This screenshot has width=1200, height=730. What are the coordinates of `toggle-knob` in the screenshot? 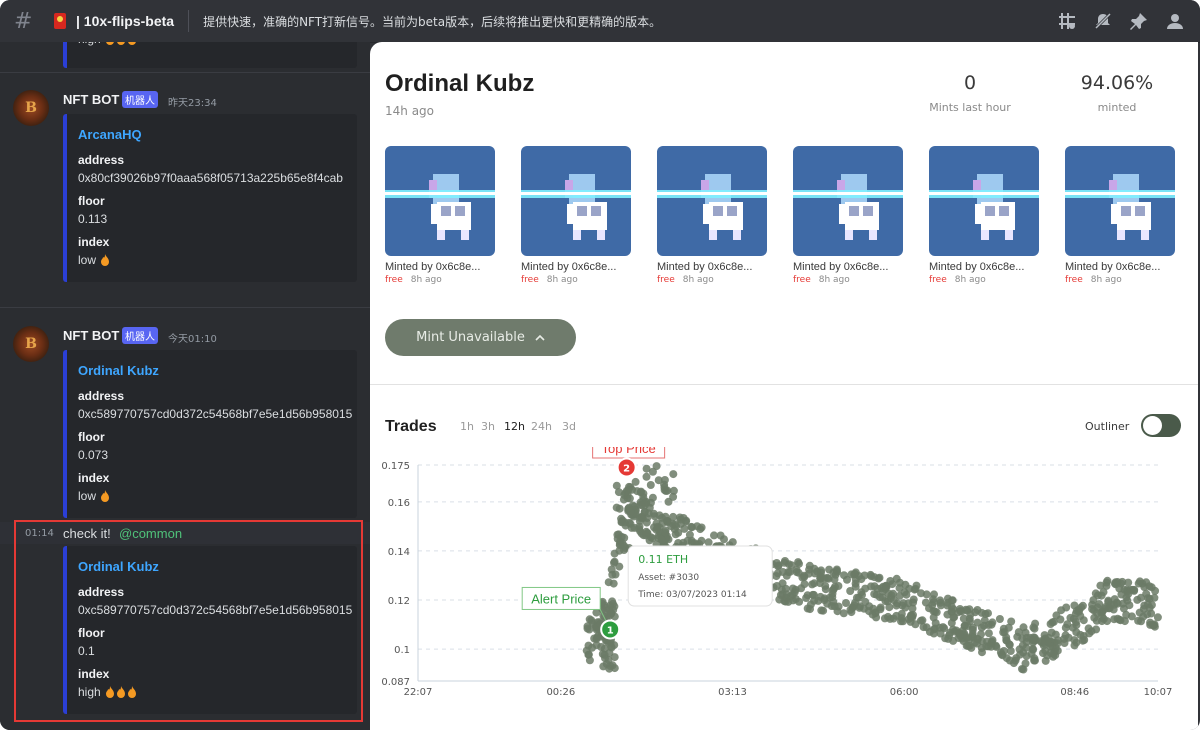 It's located at (1152, 425).